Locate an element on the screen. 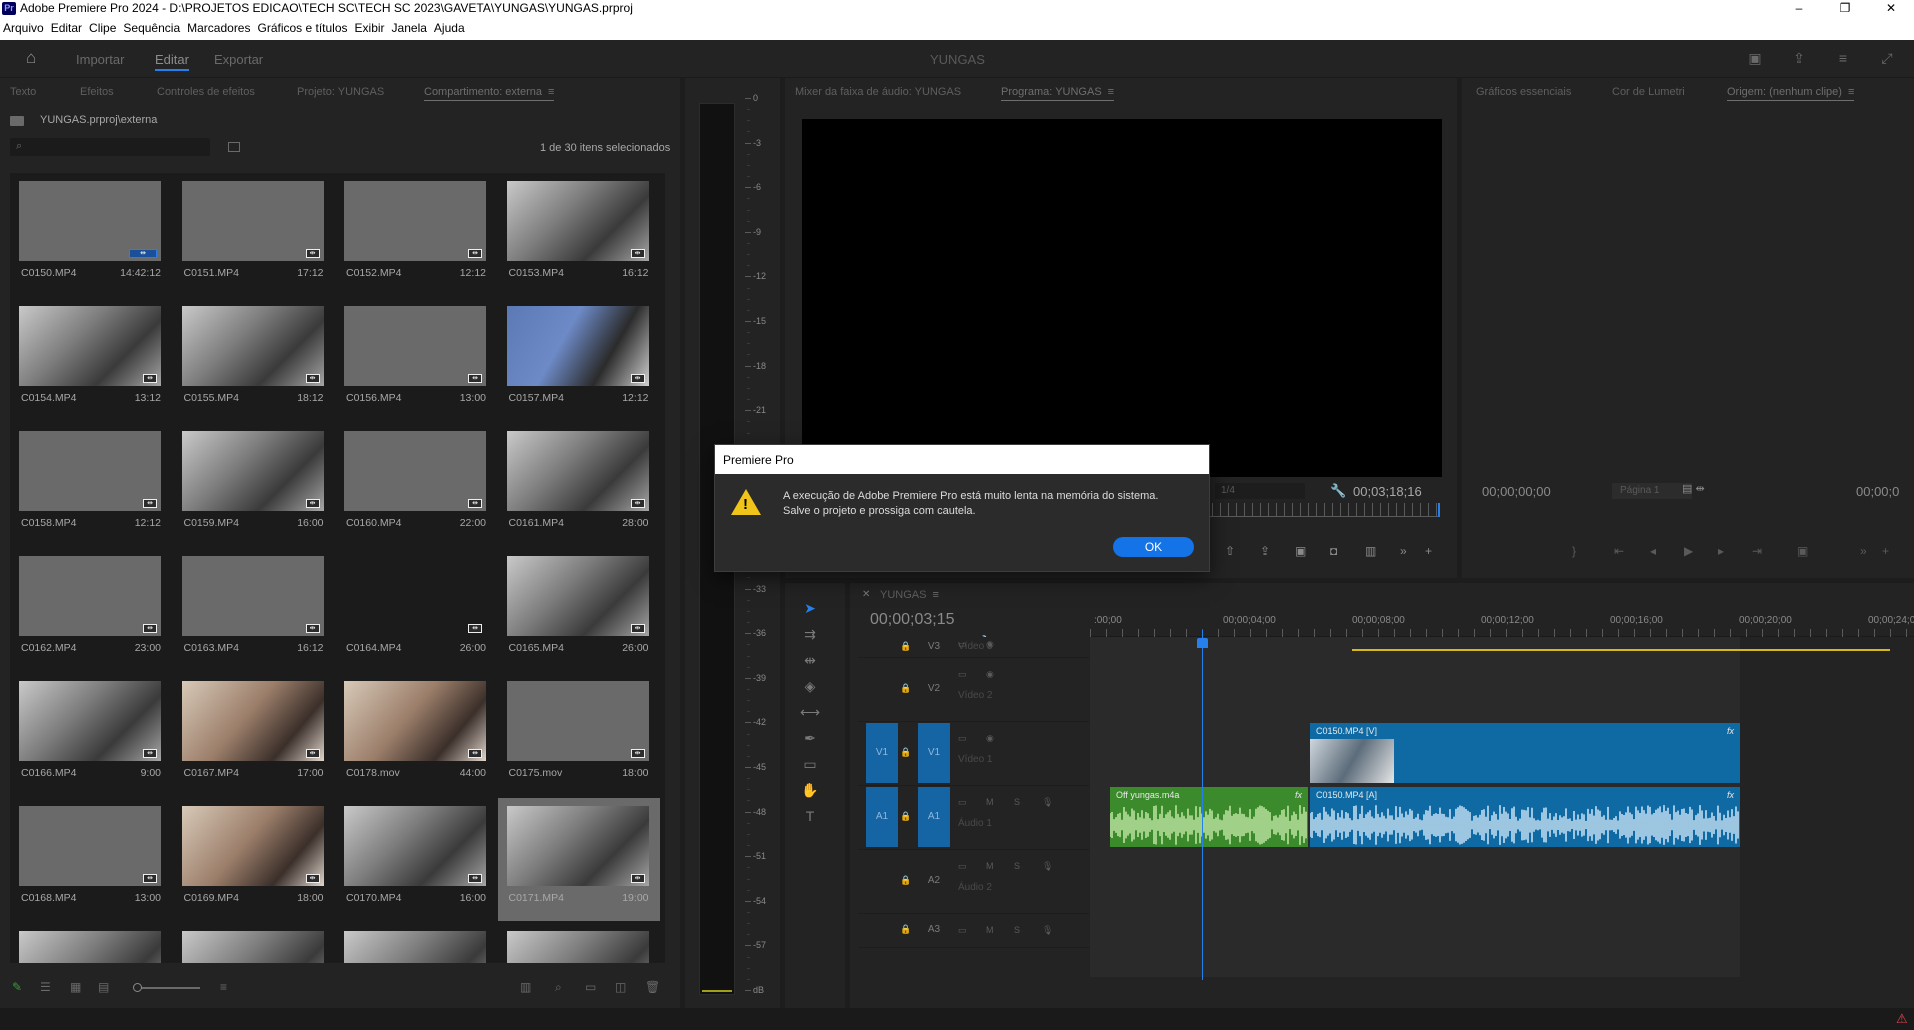 The image size is (1914, 1030). new-item-icon: ◫ is located at coordinates (620, 987).